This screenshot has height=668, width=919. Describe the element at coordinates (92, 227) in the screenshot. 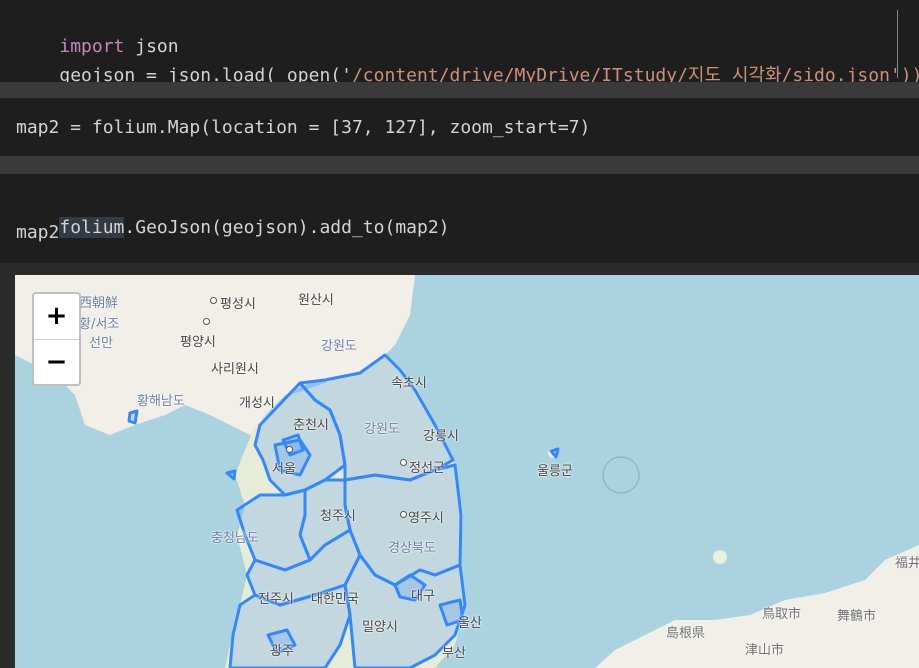

I see `highlighted-token: folium` at that location.